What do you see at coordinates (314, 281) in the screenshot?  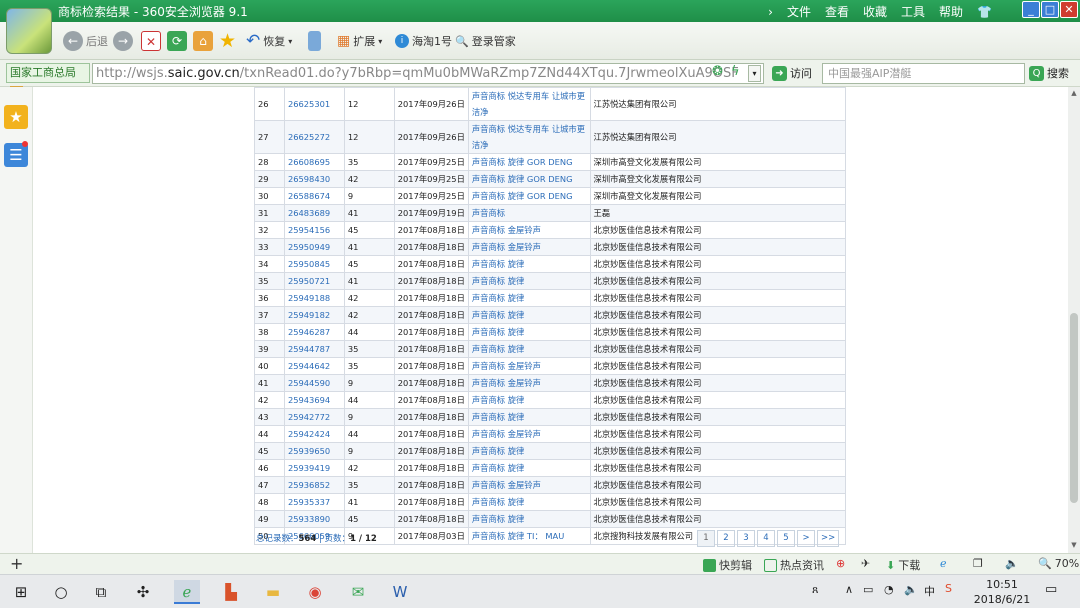 I see `registration-number-link: 25950721` at bounding box center [314, 281].